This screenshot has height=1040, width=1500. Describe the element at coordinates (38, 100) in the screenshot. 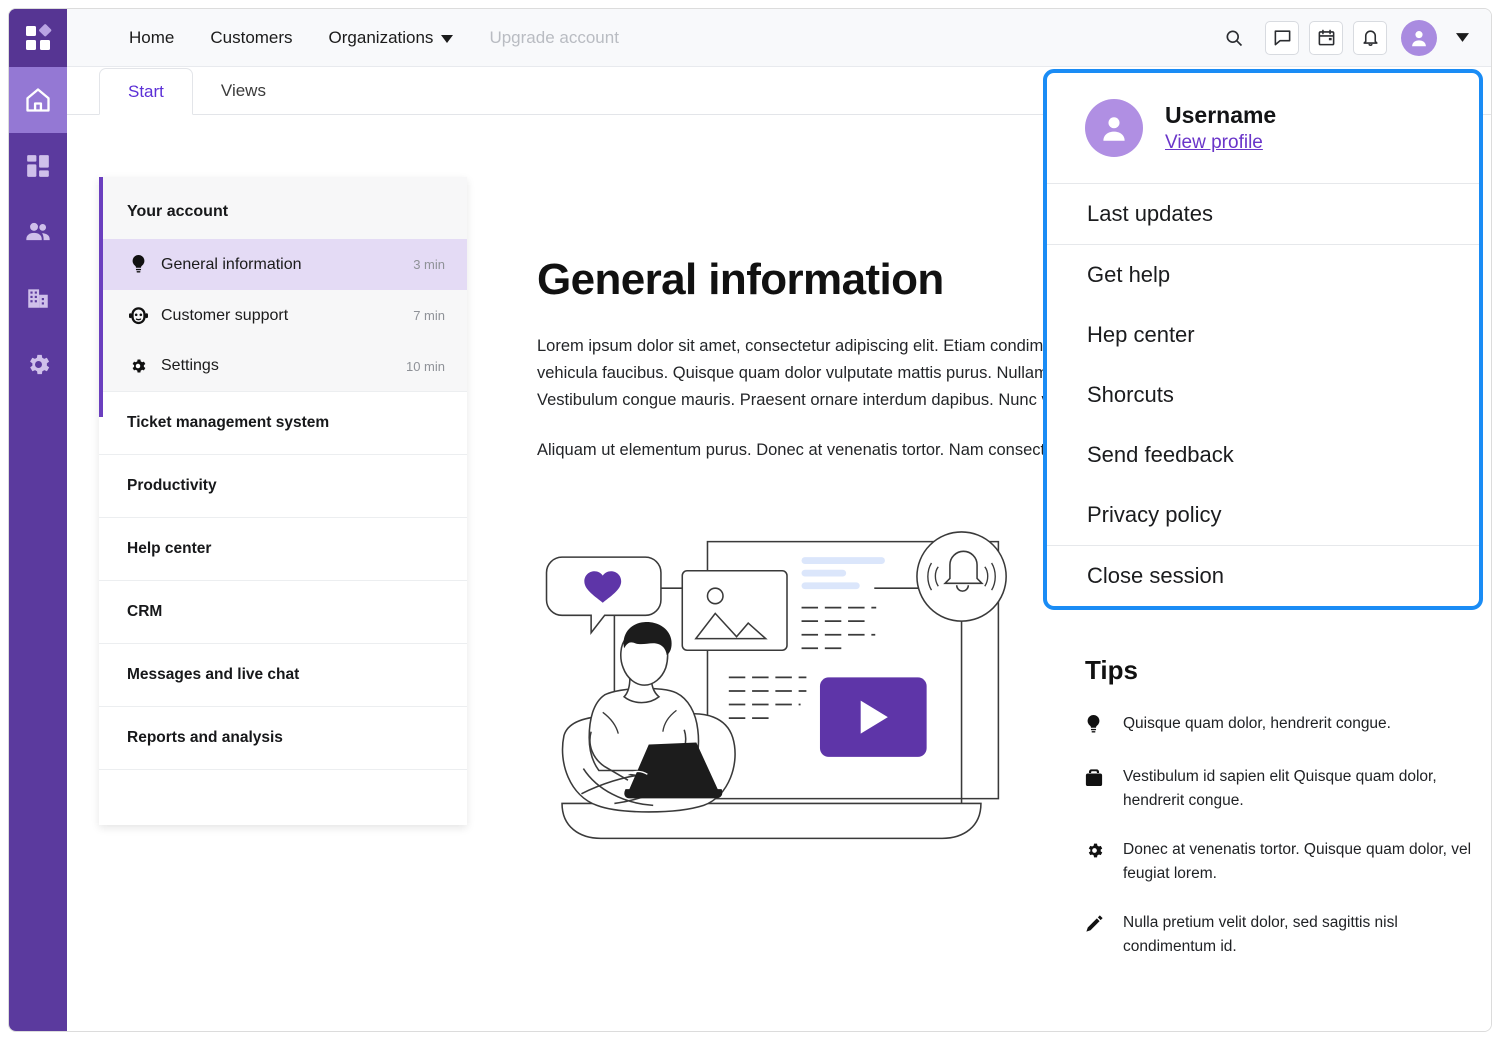

I see `rail-item-home` at that location.